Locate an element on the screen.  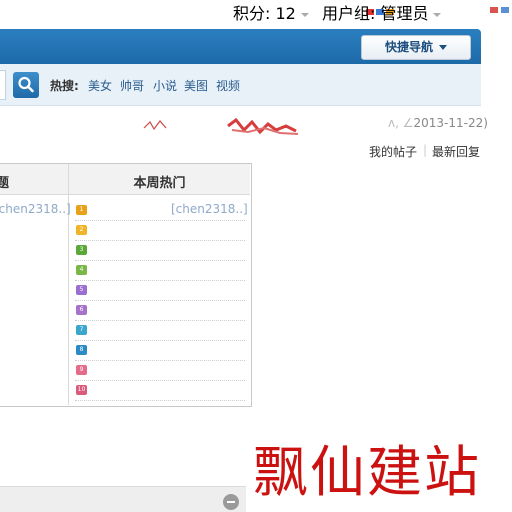
collapse-icon is located at coordinates (231, 502).